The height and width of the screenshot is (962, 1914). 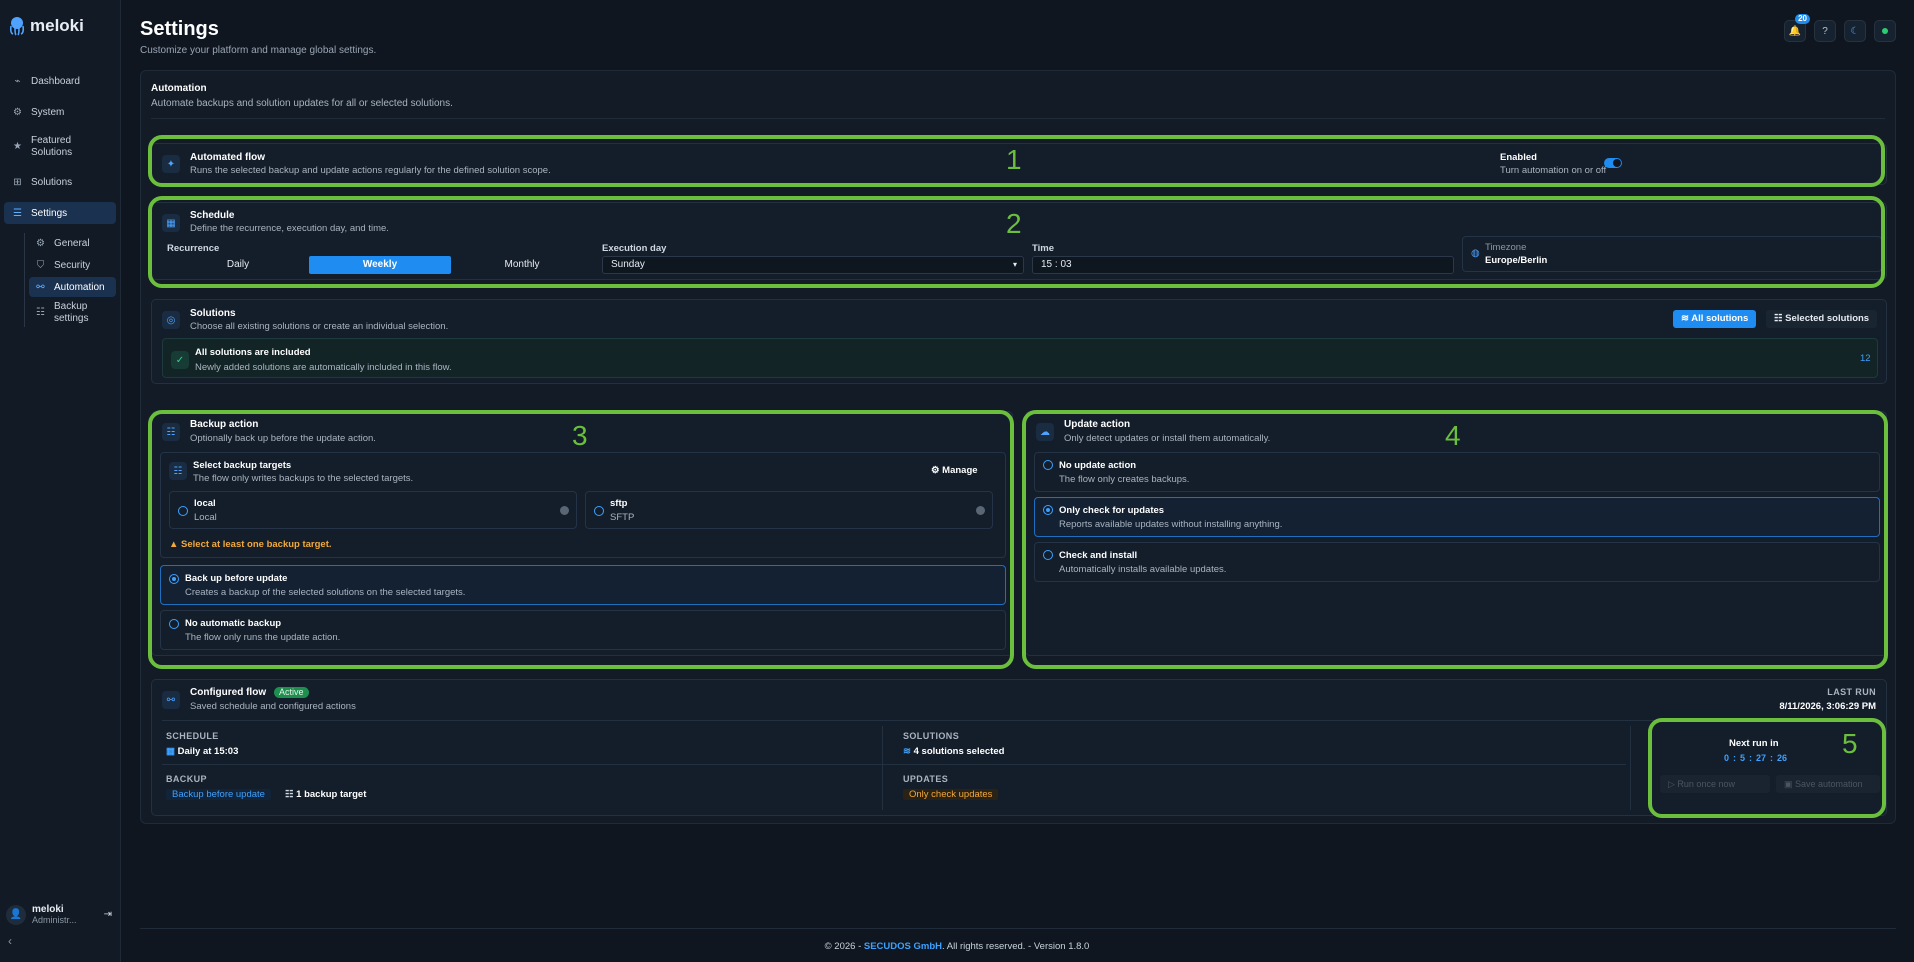 I want to click on save-automation-button: ▣ Save automation, so click(x=1828, y=784).